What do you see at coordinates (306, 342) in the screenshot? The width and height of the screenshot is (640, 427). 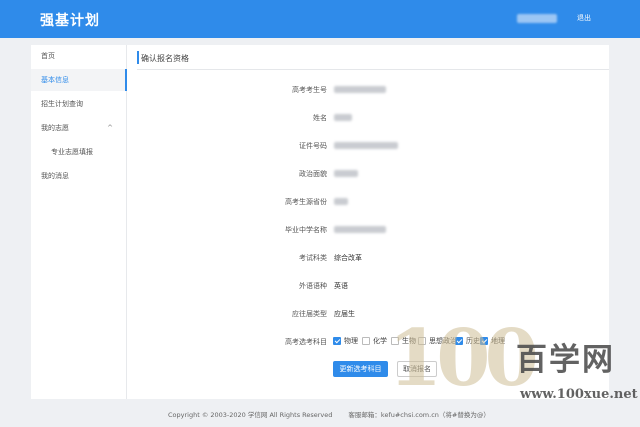 I see `field-label-elective-subjects: 高考选考科目` at bounding box center [306, 342].